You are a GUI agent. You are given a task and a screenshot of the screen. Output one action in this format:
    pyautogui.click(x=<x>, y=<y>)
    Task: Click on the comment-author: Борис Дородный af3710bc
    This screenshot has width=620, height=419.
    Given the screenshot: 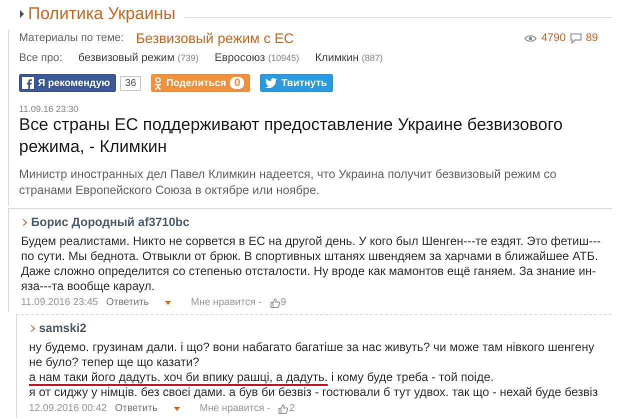 What is the action you would take?
    pyautogui.click(x=110, y=222)
    